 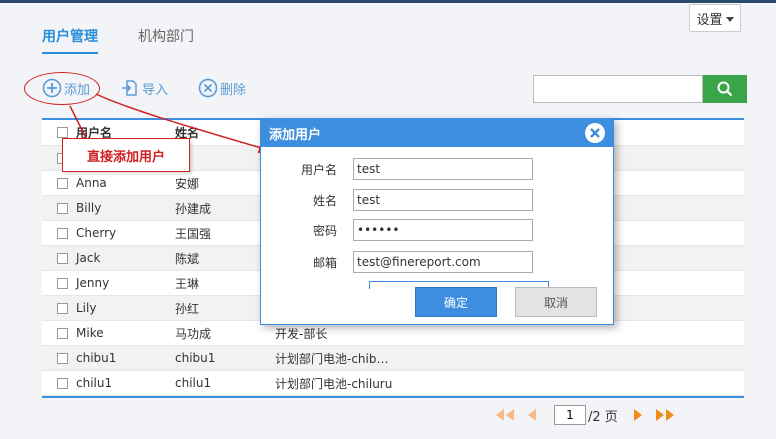 I want to click on settings-dropdown: 设置, so click(x=715, y=18).